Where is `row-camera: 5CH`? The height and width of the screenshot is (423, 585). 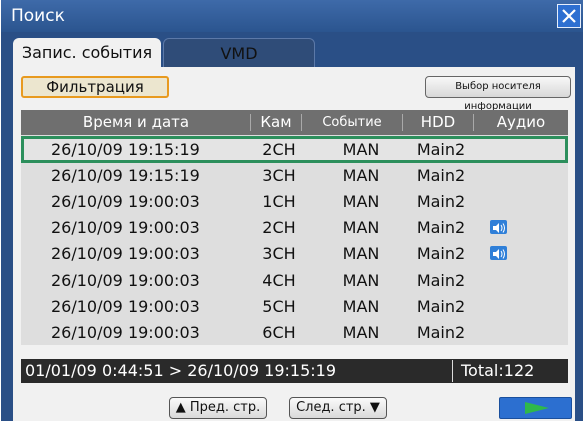 row-camera: 5CH is located at coordinates (279, 306).